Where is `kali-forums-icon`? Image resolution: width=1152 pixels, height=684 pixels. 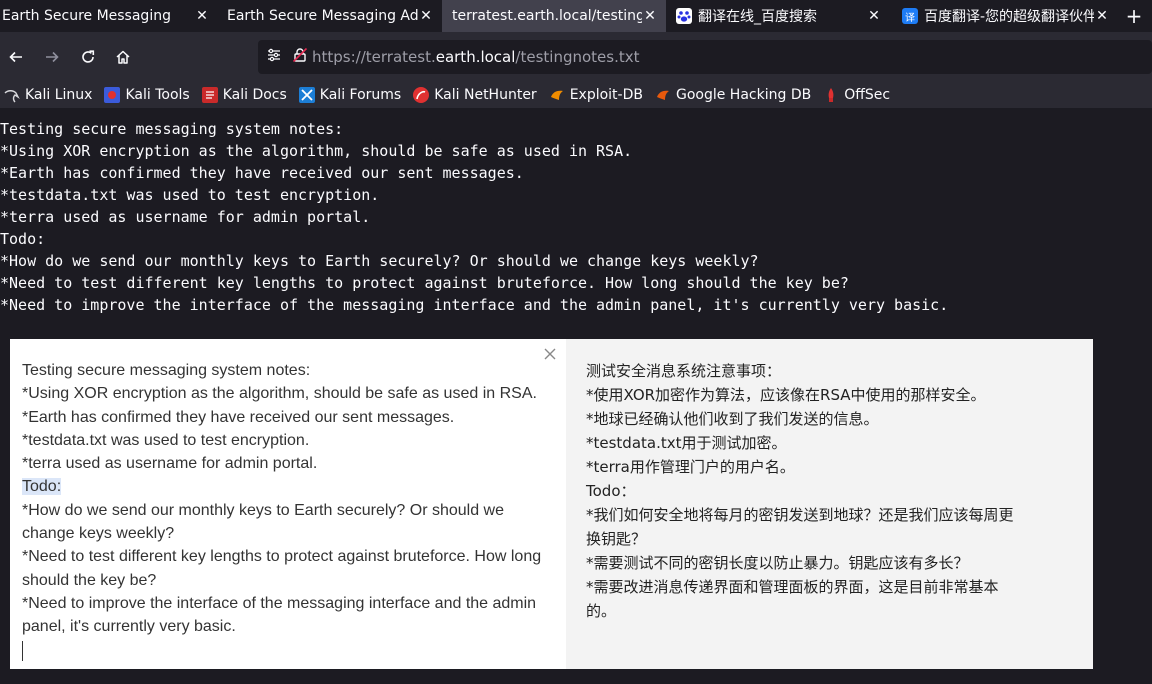 kali-forums-icon is located at coordinates (306, 95).